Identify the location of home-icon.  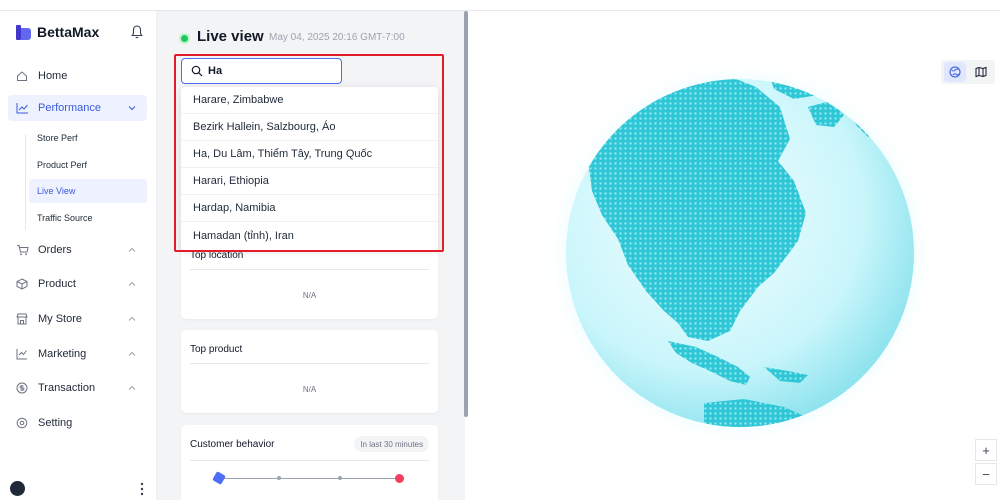
(22, 76).